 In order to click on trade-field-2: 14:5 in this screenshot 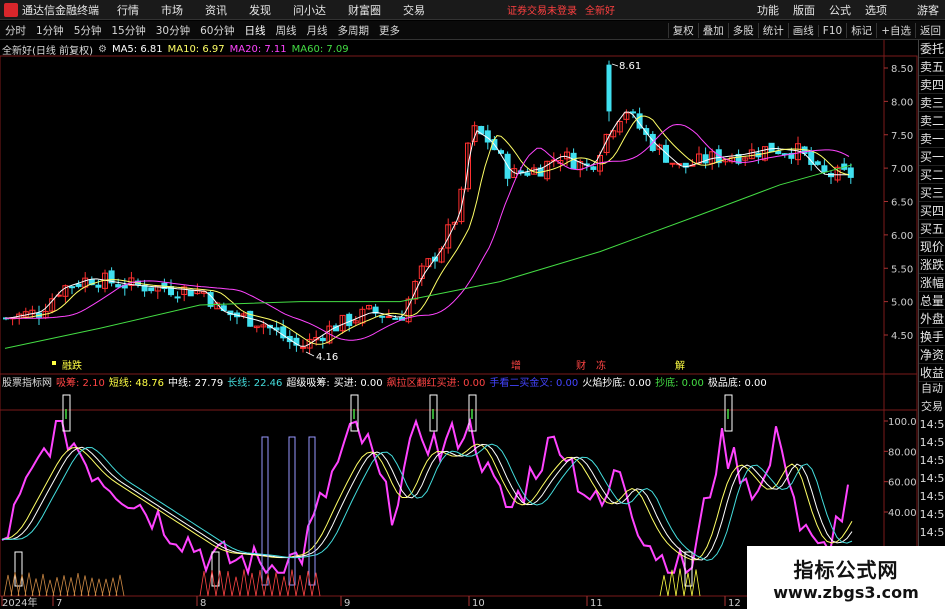, I will do `click(932, 424)`.